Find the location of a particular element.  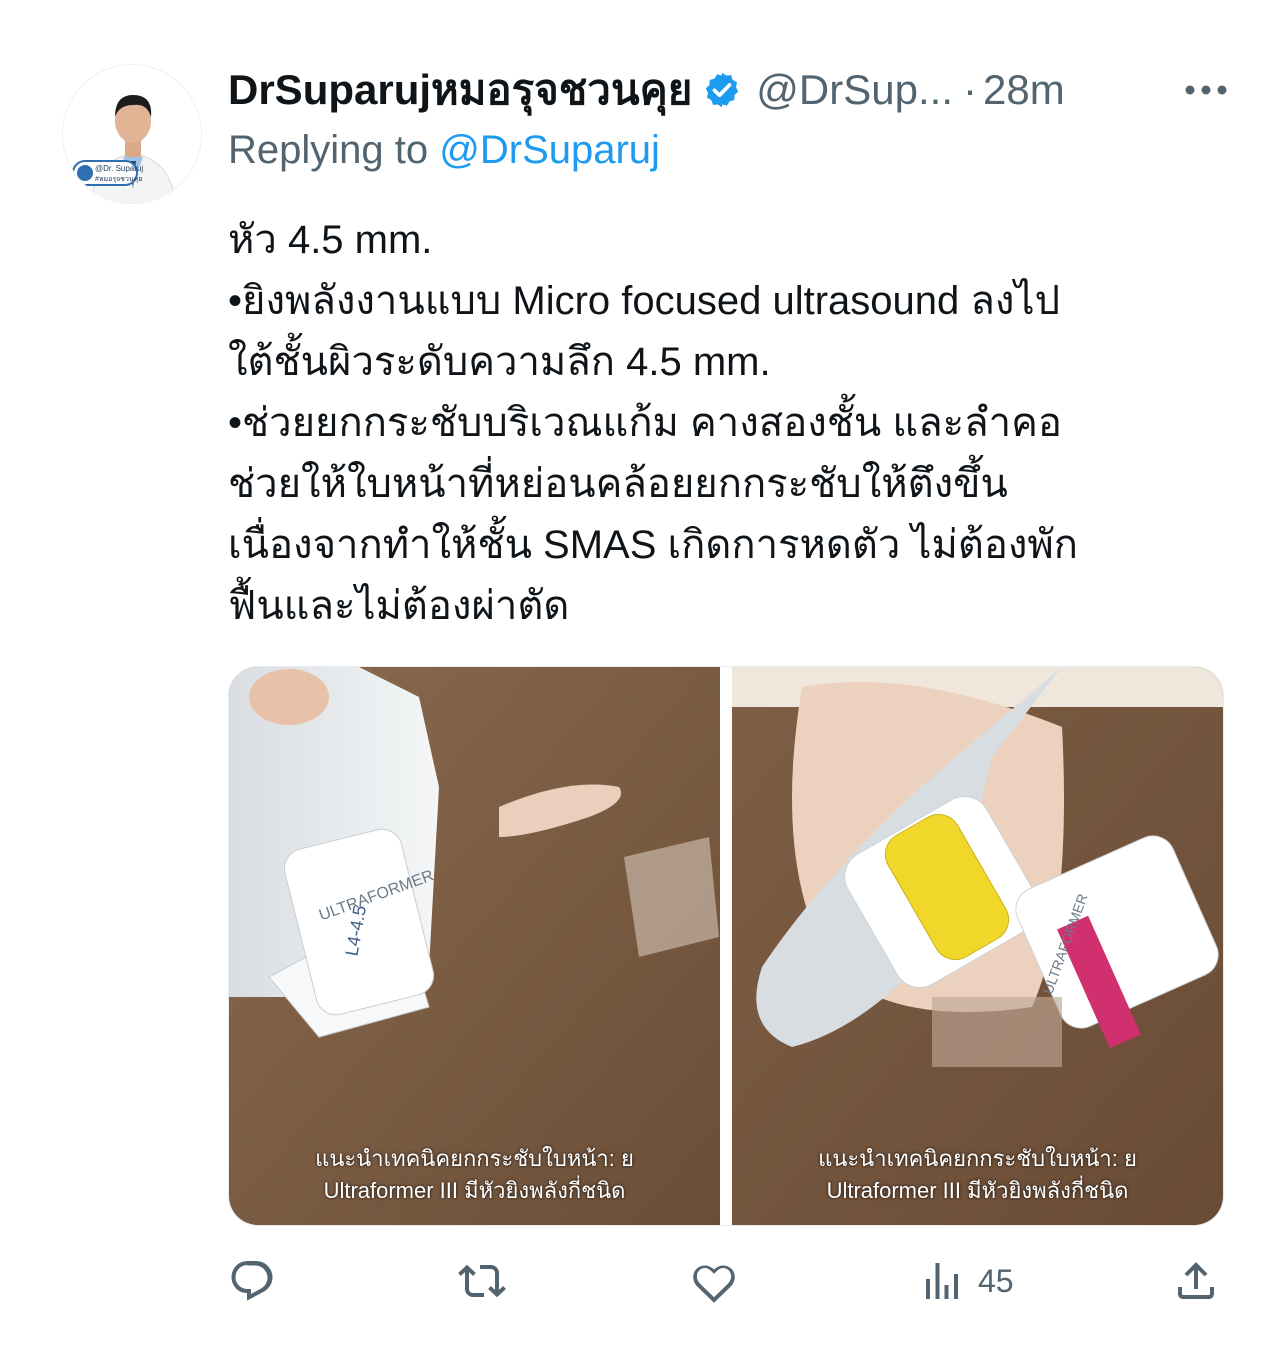

reply-button is located at coordinates (252, 1281).